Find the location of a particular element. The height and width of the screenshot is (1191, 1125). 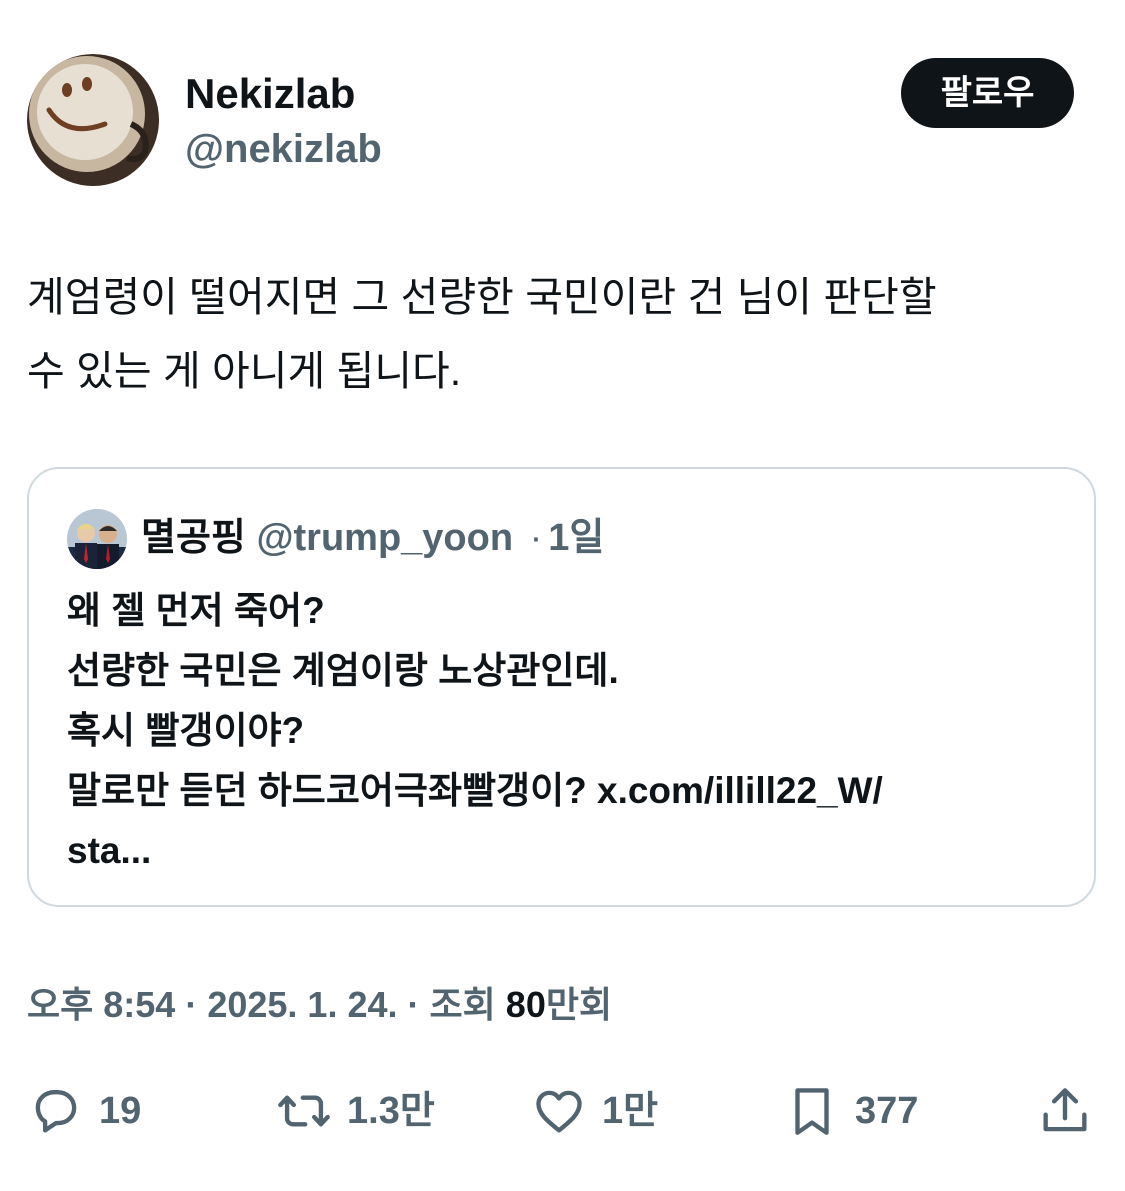

like-button: 1만 is located at coordinates (594, 1111).